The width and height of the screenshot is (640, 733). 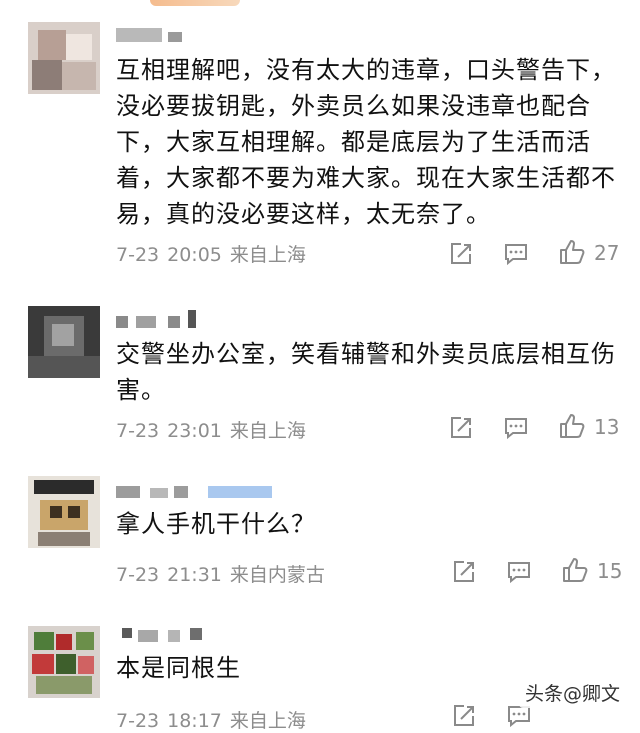 I want to click on comment-time: 20:05, so click(x=194, y=255).